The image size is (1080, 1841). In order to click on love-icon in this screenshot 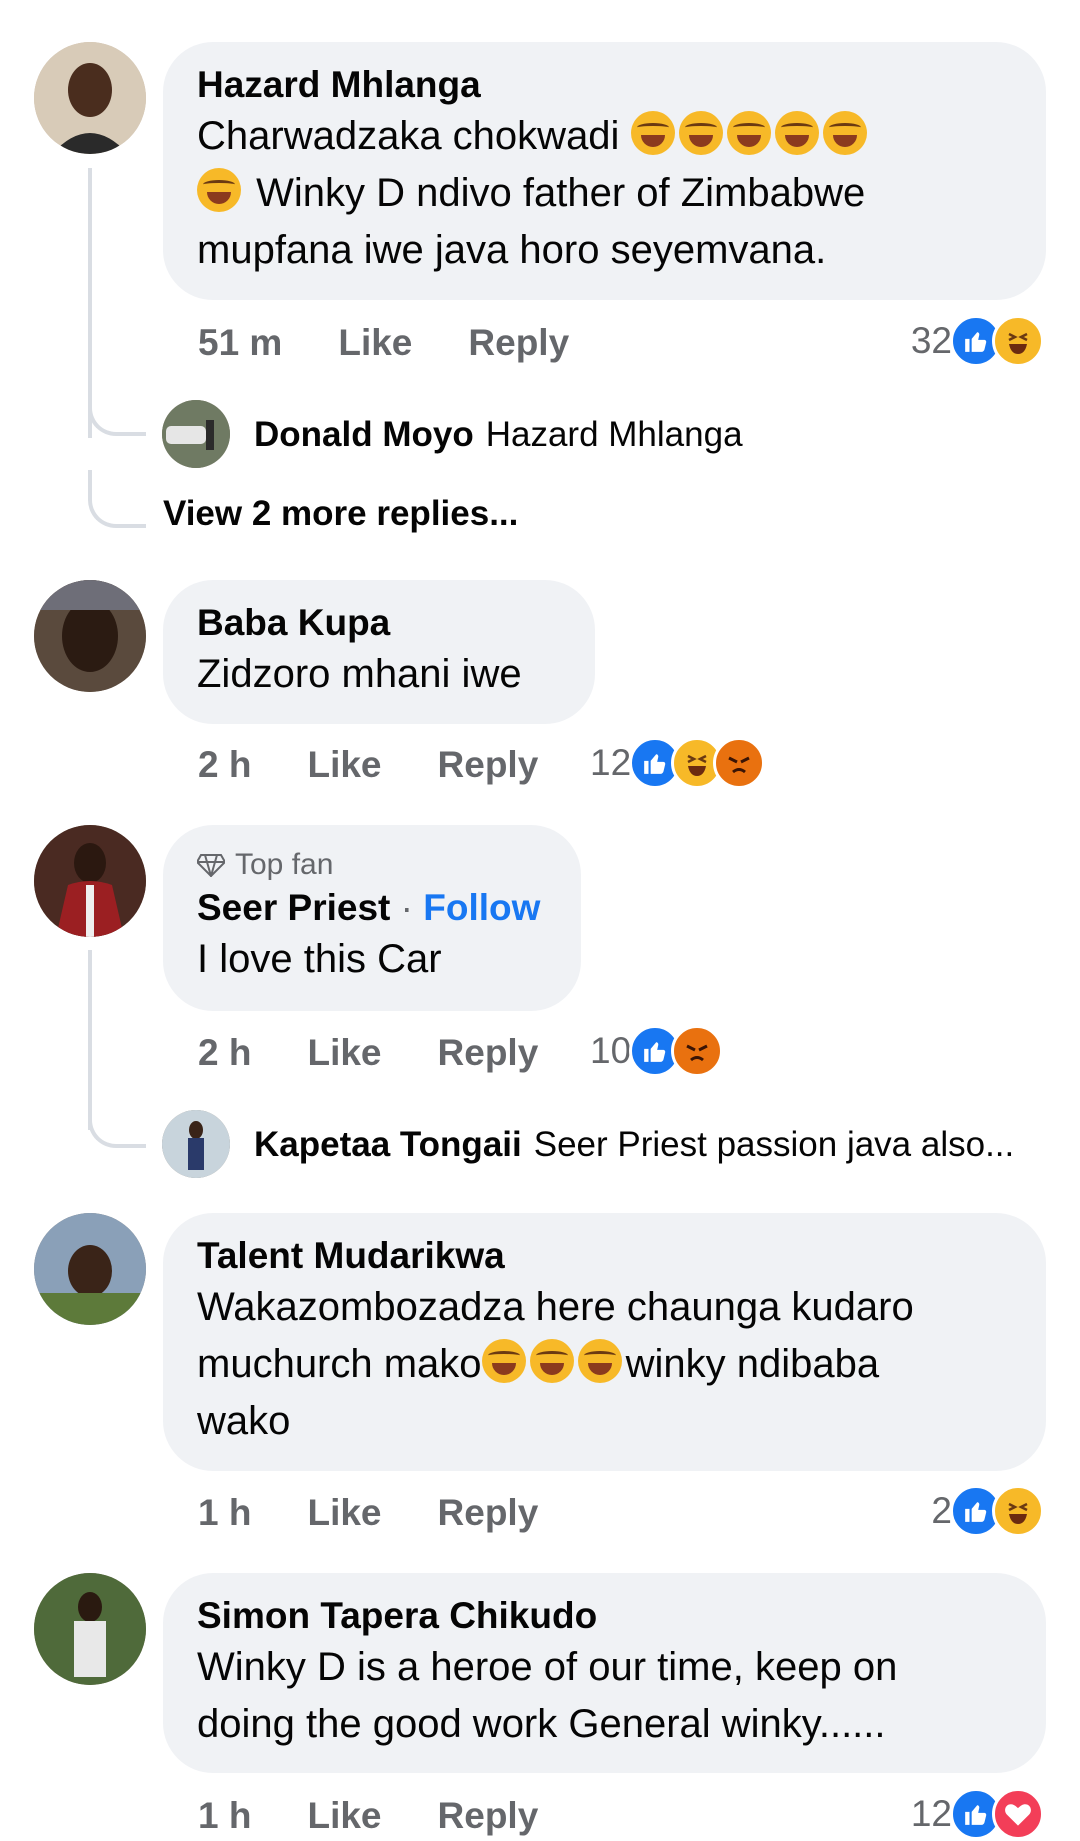, I will do `click(1018, 1814)`.